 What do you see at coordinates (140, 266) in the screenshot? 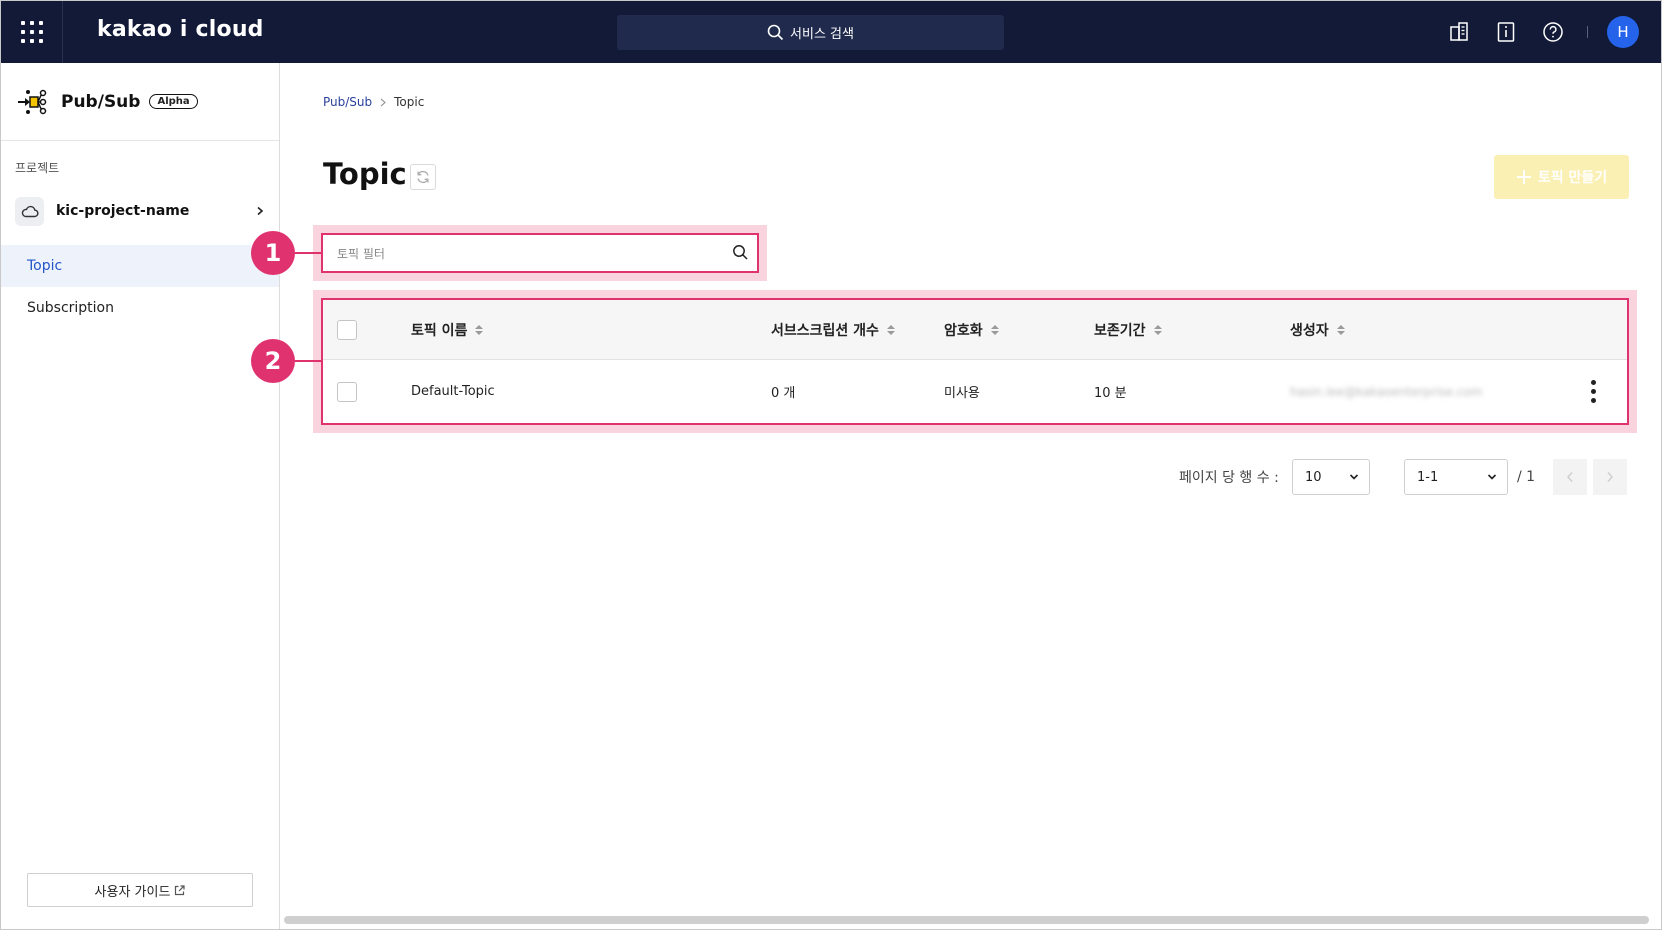
I see `sidebar-item-topic: Topic` at bounding box center [140, 266].